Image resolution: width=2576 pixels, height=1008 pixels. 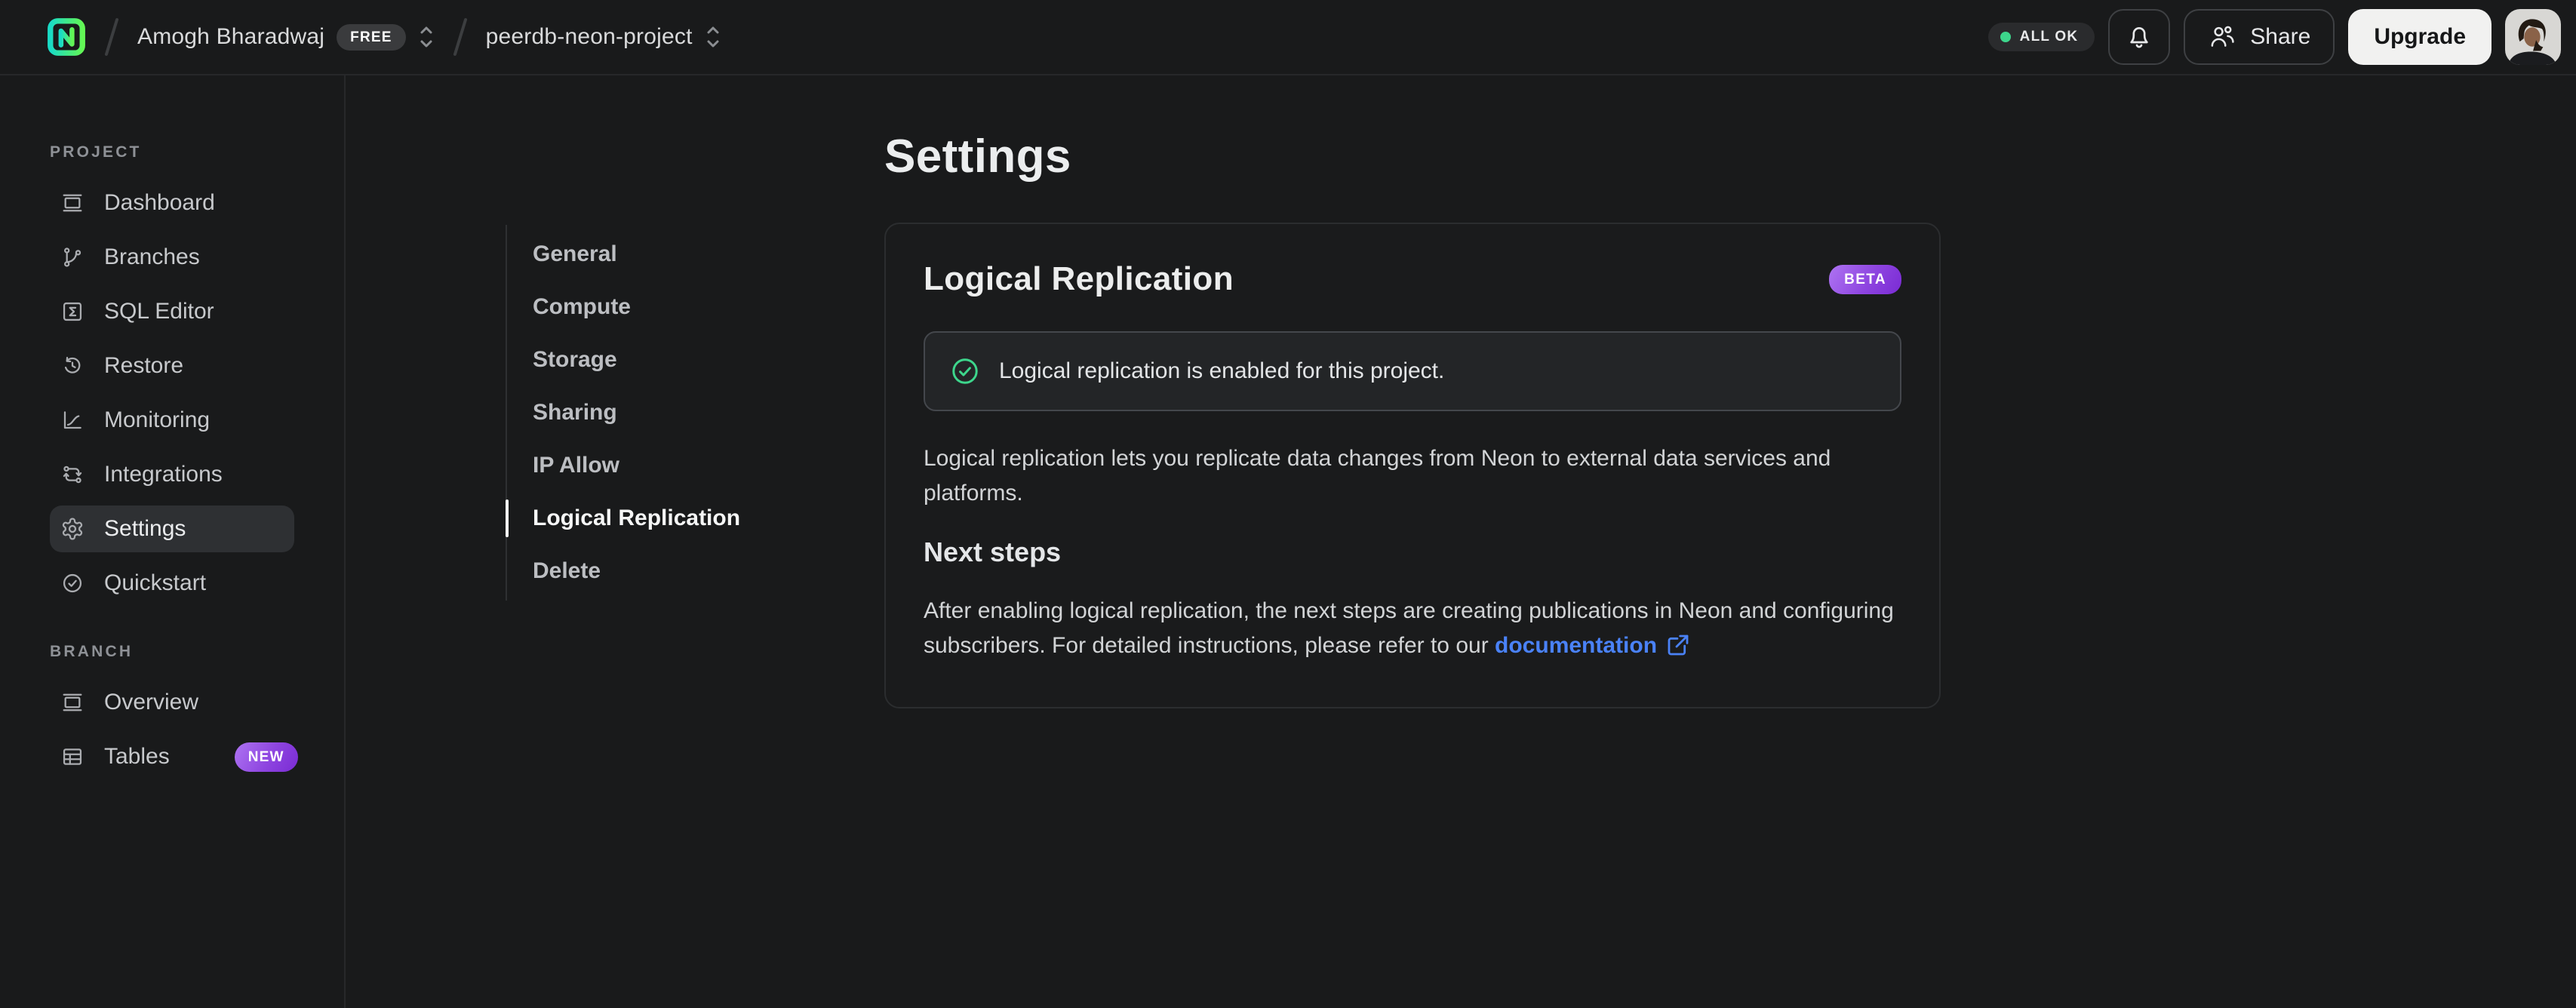 I want to click on avatar-photo, so click(x=2533, y=37).